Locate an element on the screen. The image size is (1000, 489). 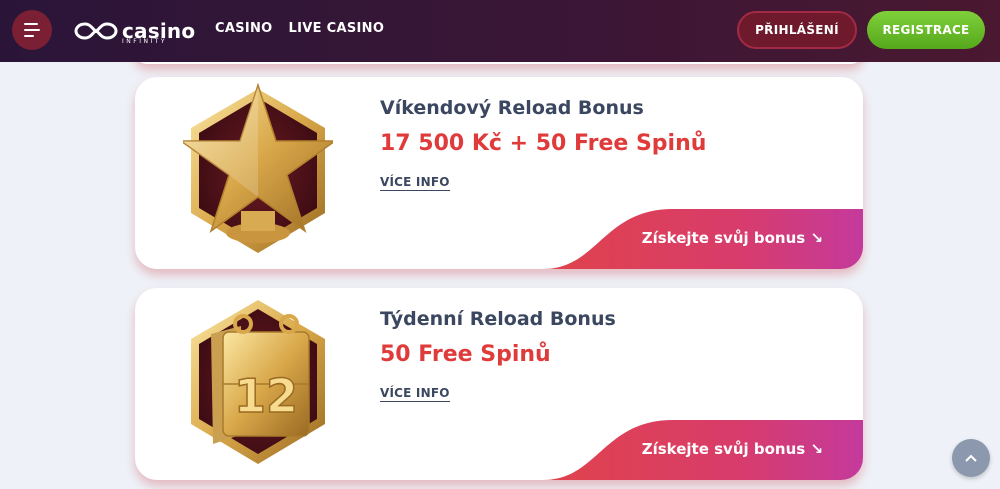
logo-subtext: INFINITY is located at coordinates (145, 41).